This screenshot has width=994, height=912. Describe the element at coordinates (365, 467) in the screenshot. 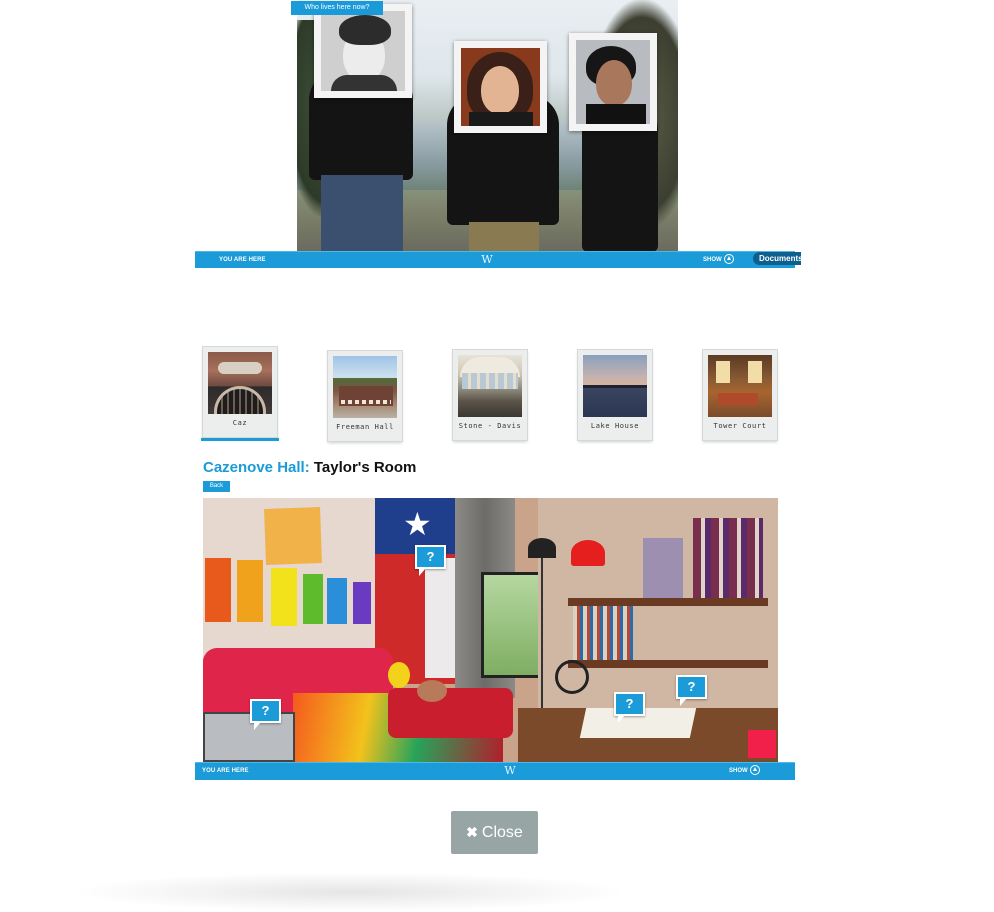

I see `room-name: Taylor's Room` at that location.